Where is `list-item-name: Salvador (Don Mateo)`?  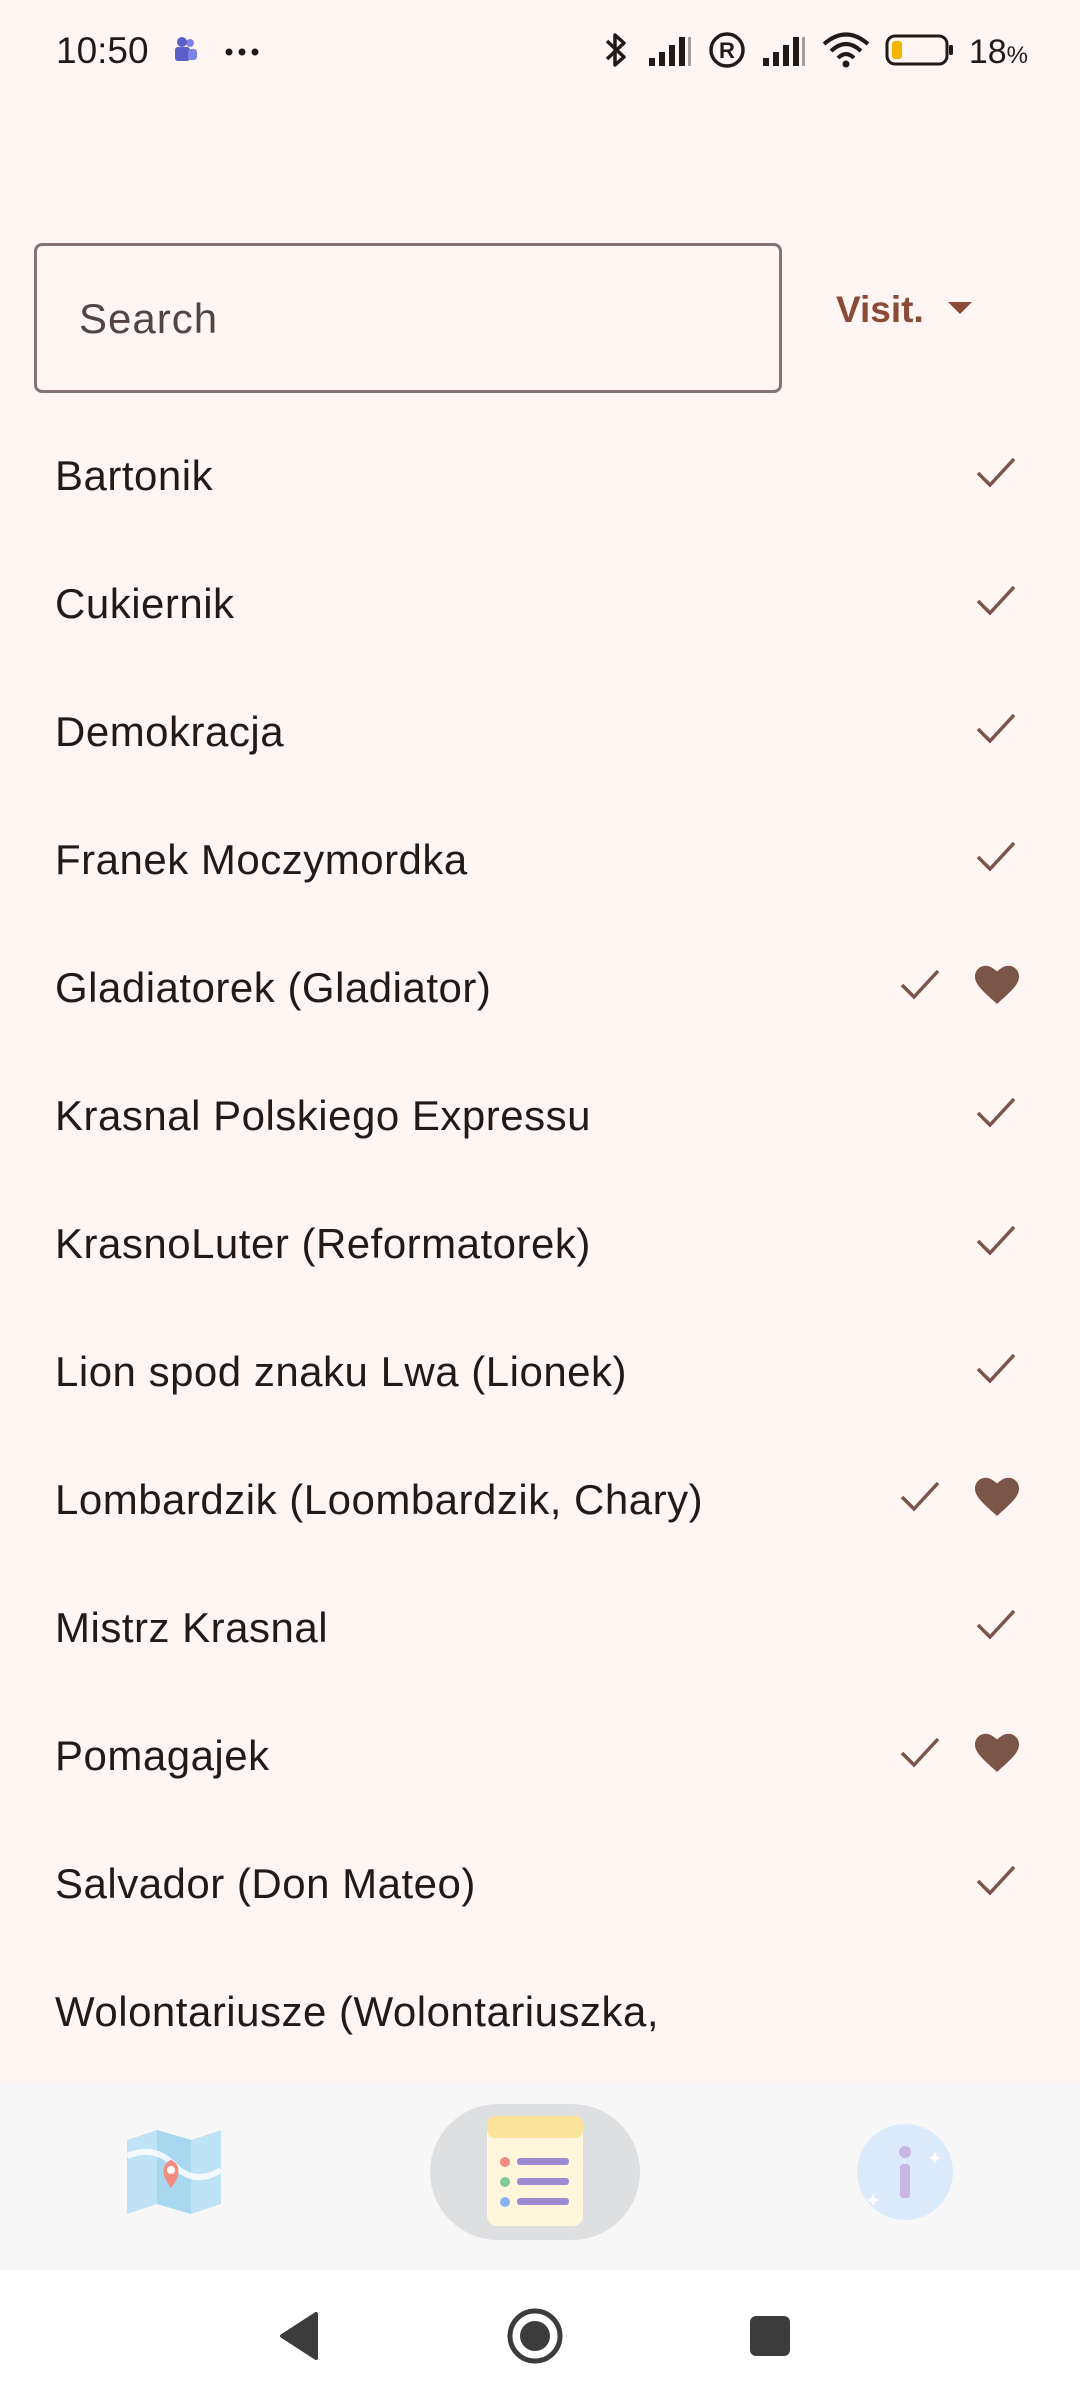 list-item-name: Salvador (Don Mateo) is located at coordinates (265, 1883).